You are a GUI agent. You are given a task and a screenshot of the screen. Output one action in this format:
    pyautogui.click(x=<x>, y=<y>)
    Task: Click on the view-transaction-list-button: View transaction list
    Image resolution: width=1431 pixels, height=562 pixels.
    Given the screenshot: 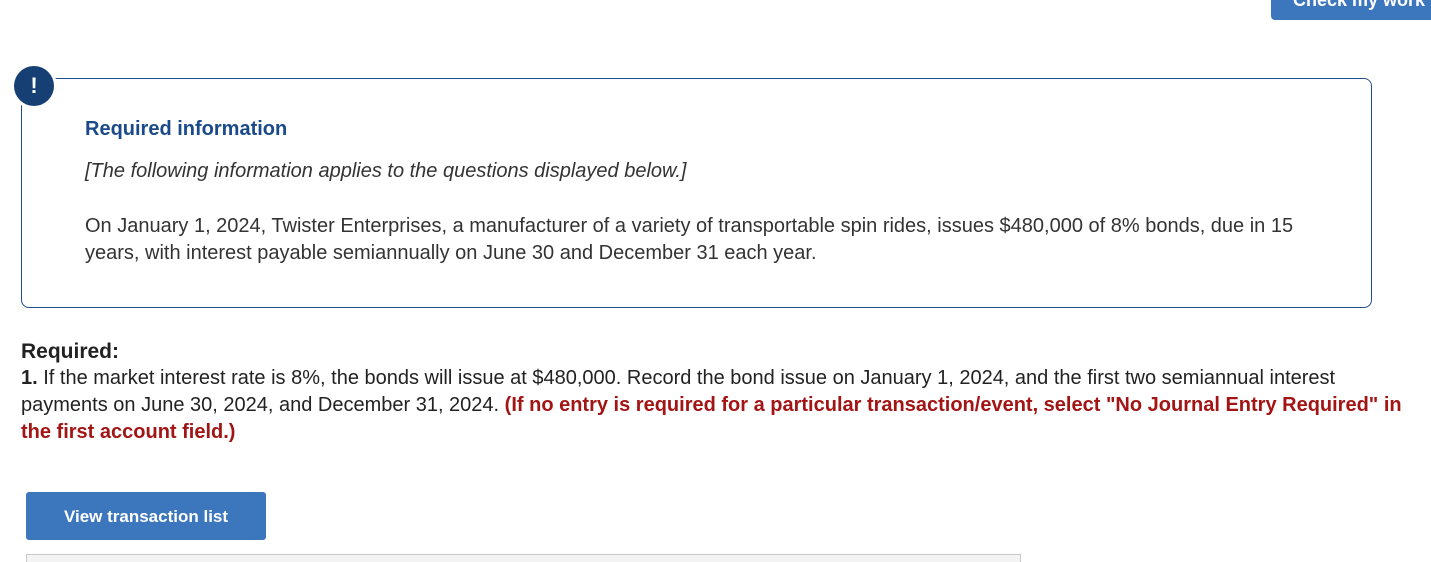 What is the action you would take?
    pyautogui.click(x=146, y=516)
    